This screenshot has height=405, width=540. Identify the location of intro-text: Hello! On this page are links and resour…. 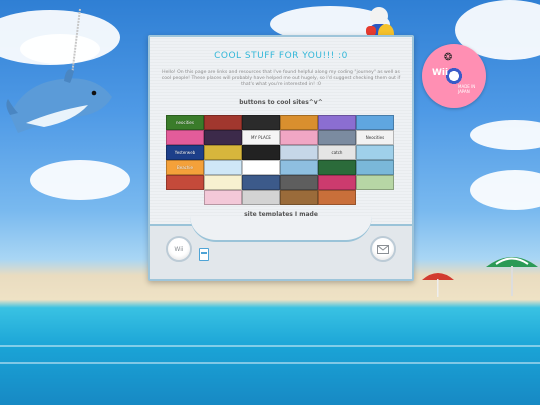
(281, 79).